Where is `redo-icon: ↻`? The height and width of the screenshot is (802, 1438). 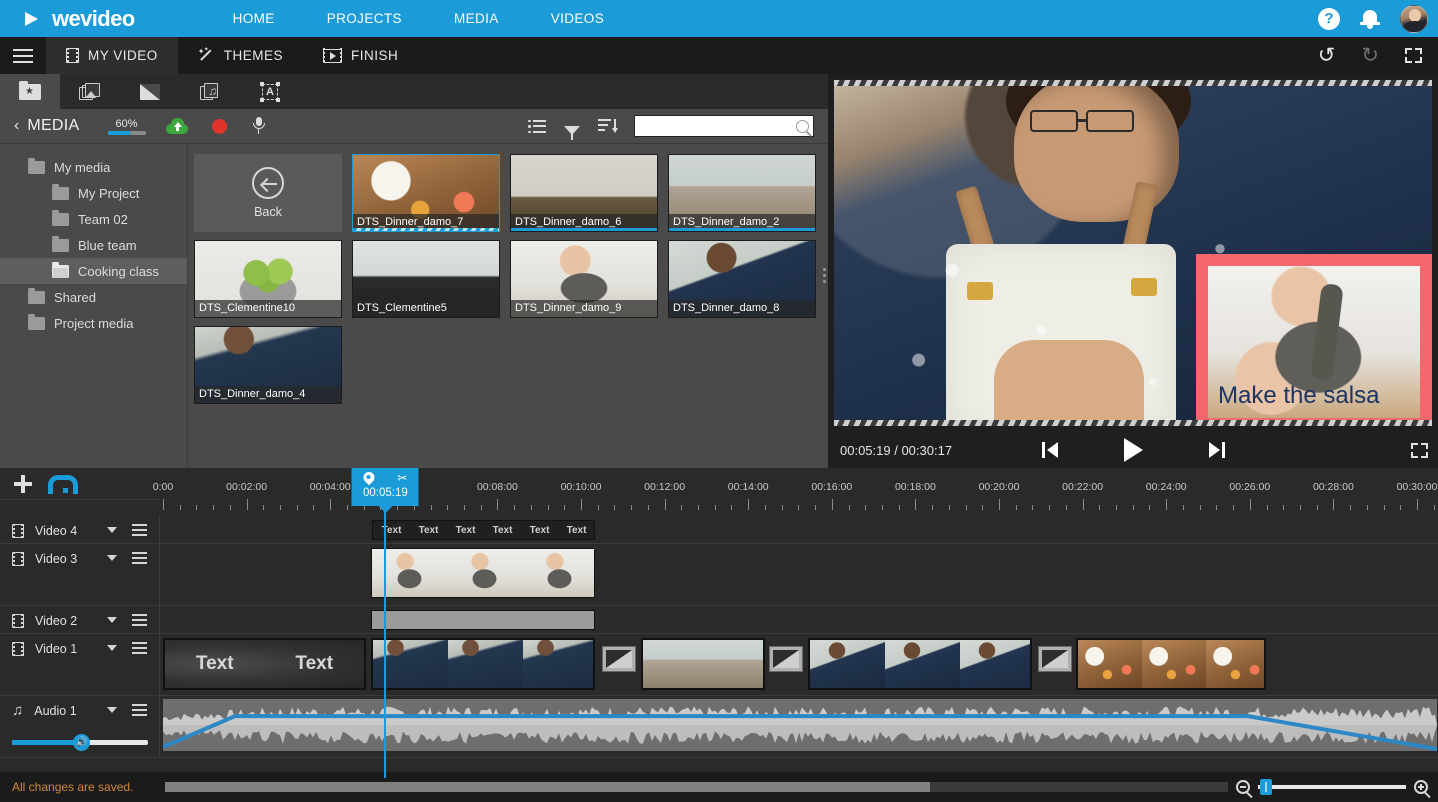
redo-icon: ↻ is located at coordinates (1370, 55).